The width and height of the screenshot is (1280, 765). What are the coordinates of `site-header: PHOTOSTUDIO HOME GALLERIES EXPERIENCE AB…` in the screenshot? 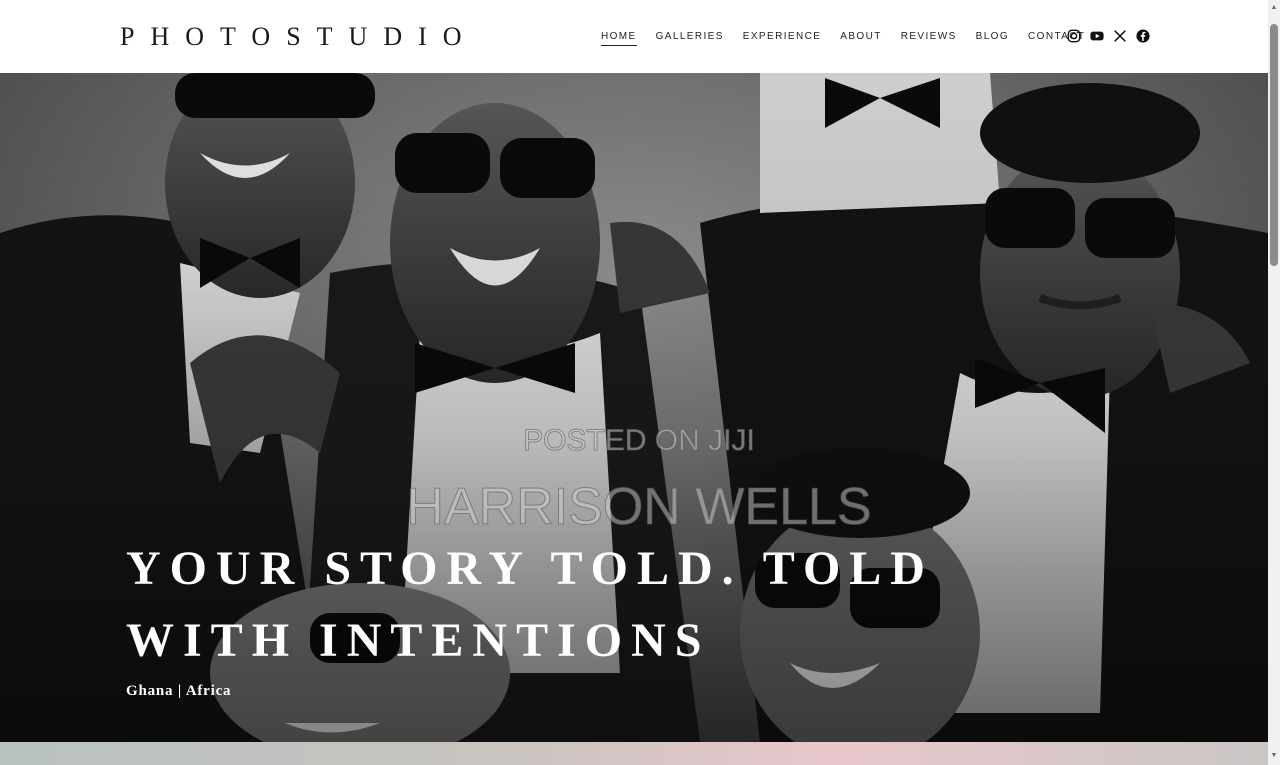 It's located at (634, 36).